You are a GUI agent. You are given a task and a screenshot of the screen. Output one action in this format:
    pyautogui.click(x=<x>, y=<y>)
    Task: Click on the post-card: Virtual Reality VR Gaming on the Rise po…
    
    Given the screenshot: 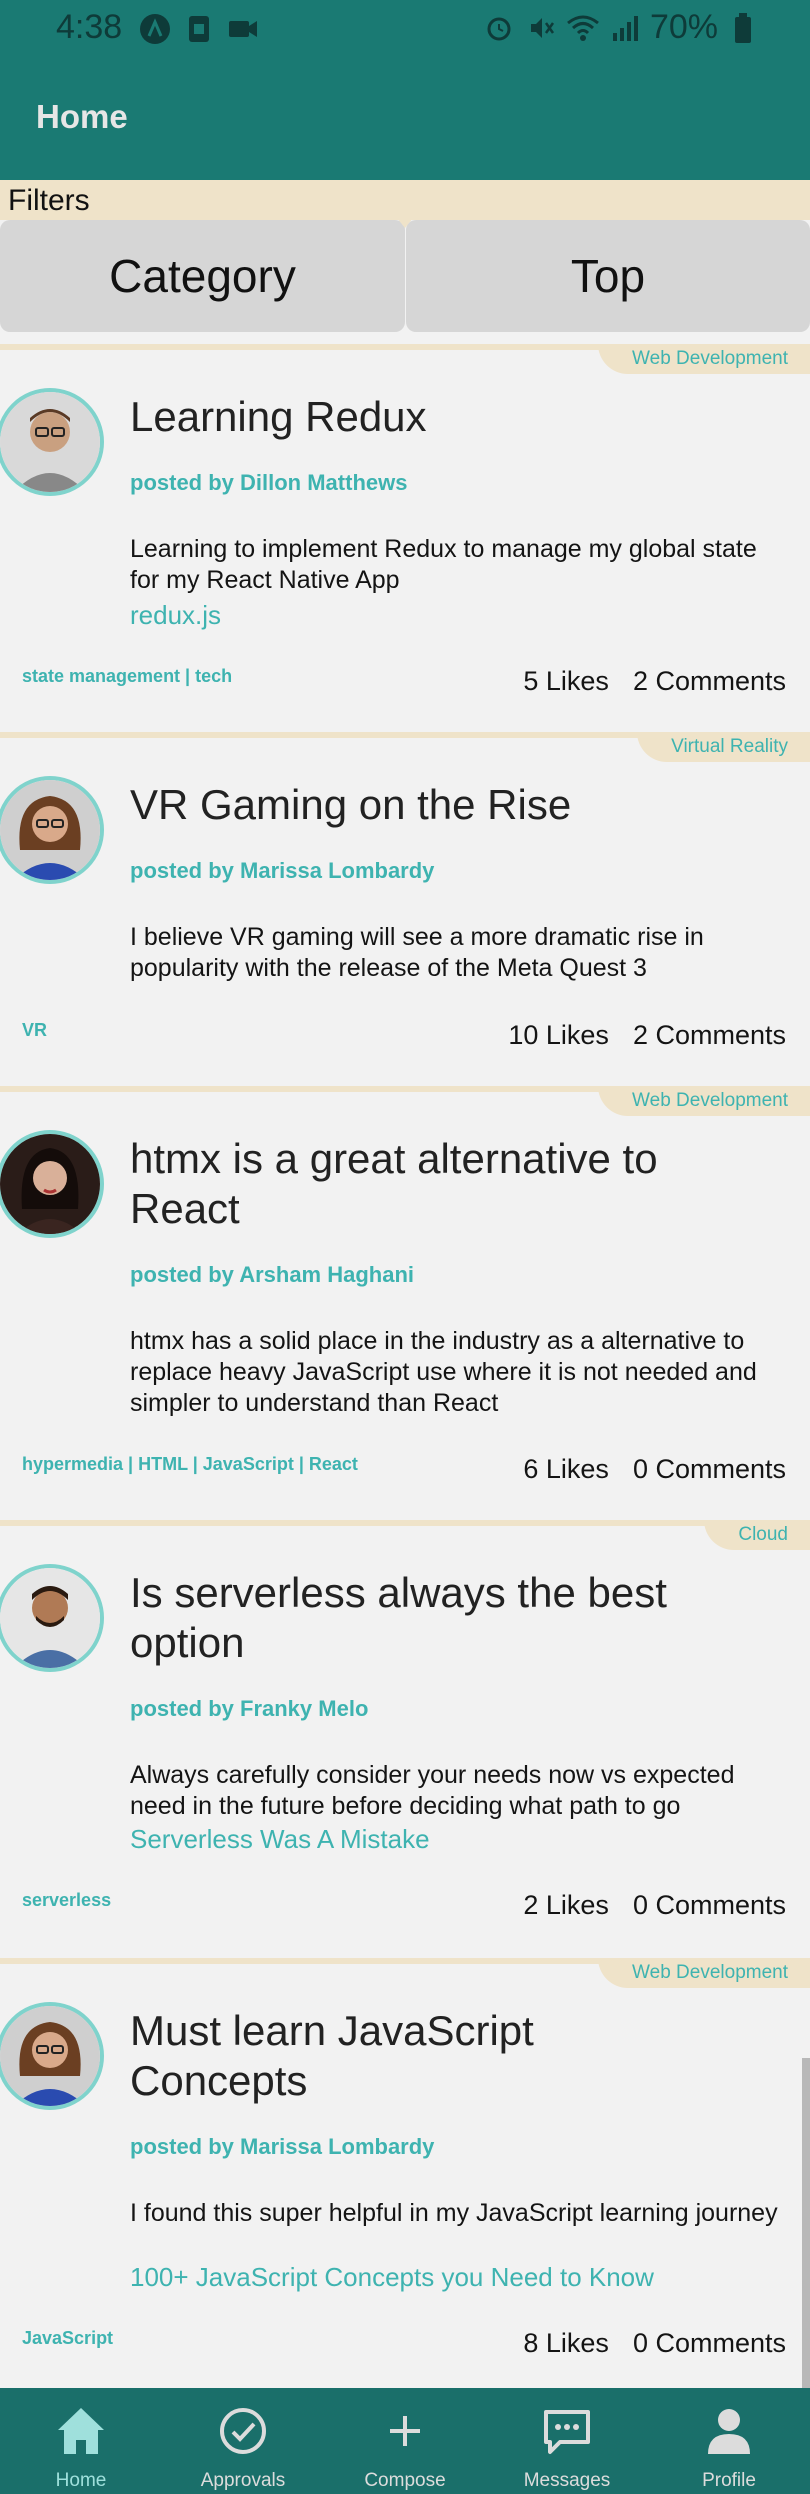 What is the action you would take?
    pyautogui.click(x=405, y=910)
    